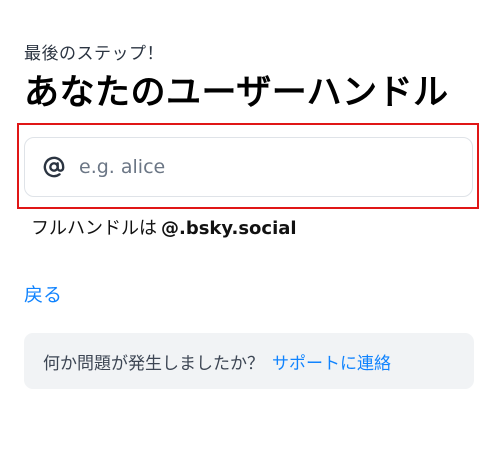  Describe the element at coordinates (331, 361) in the screenshot. I see `contact-support-link: サポートに連絡` at that location.